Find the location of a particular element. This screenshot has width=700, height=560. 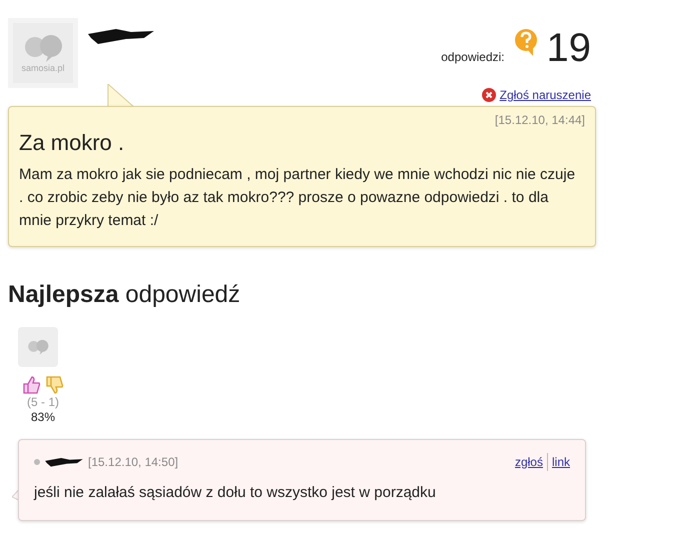

best-answer-heading: Najlepsza odpowiedź is located at coordinates (125, 295).